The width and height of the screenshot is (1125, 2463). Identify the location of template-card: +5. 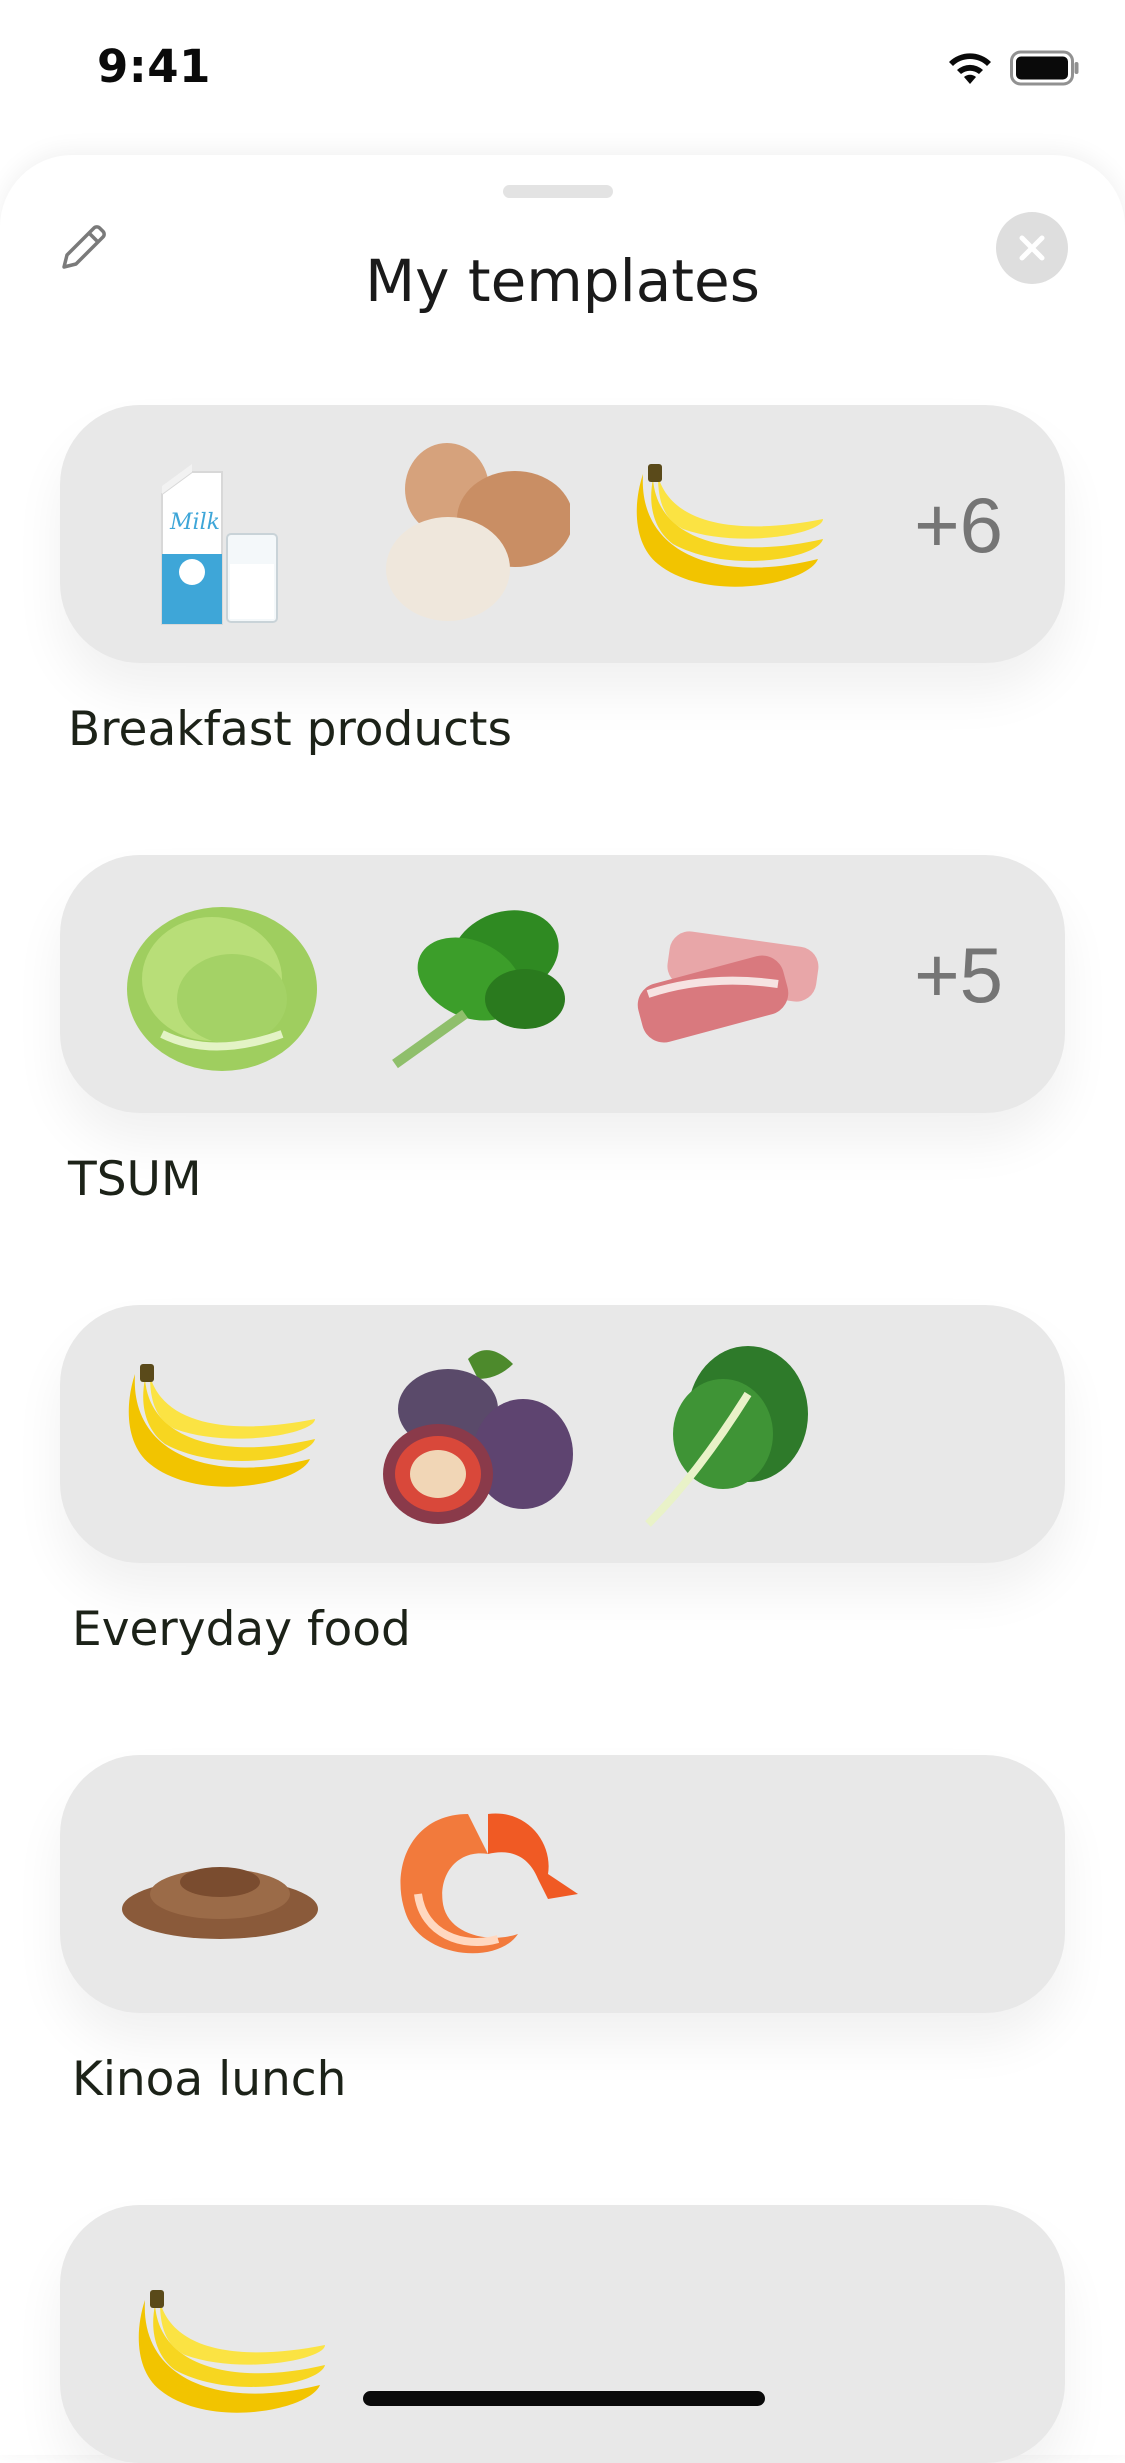
(562, 984).